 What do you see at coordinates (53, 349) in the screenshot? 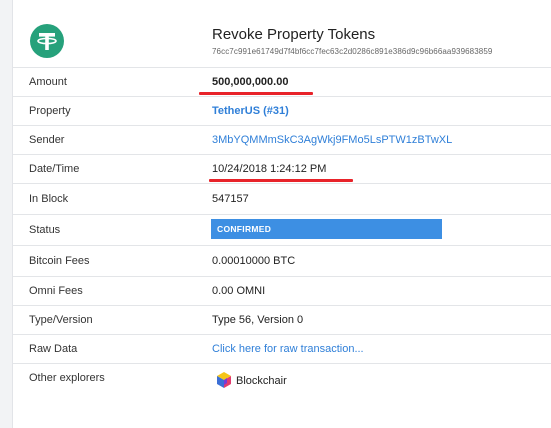
I see `raw-data-label: Raw Data` at bounding box center [53, 349].